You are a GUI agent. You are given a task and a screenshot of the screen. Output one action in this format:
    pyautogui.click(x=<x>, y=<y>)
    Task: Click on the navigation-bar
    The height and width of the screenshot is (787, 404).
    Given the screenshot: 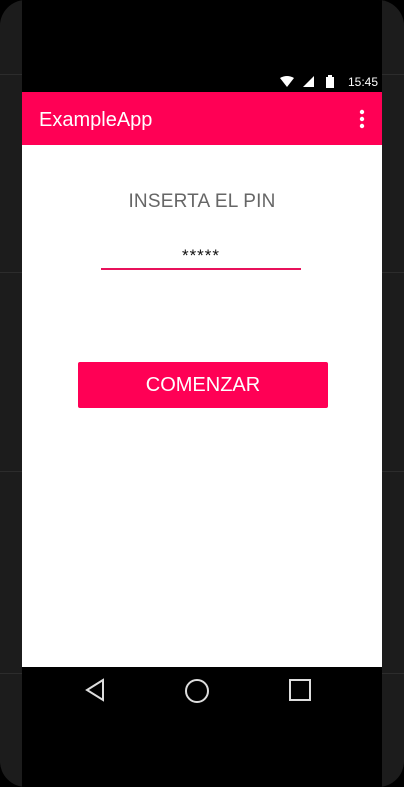 What is the action you would take?
    pyautogui.click(x=202, y=693)
    